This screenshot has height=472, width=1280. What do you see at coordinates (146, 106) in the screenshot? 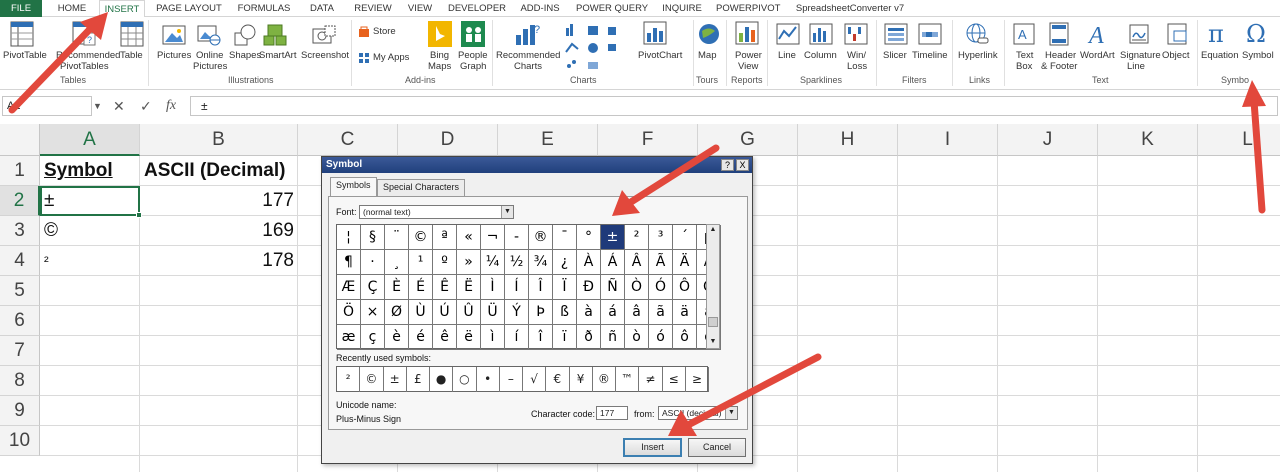
I see `enter-check-icon: ✓` at bounding box center [146, 106].